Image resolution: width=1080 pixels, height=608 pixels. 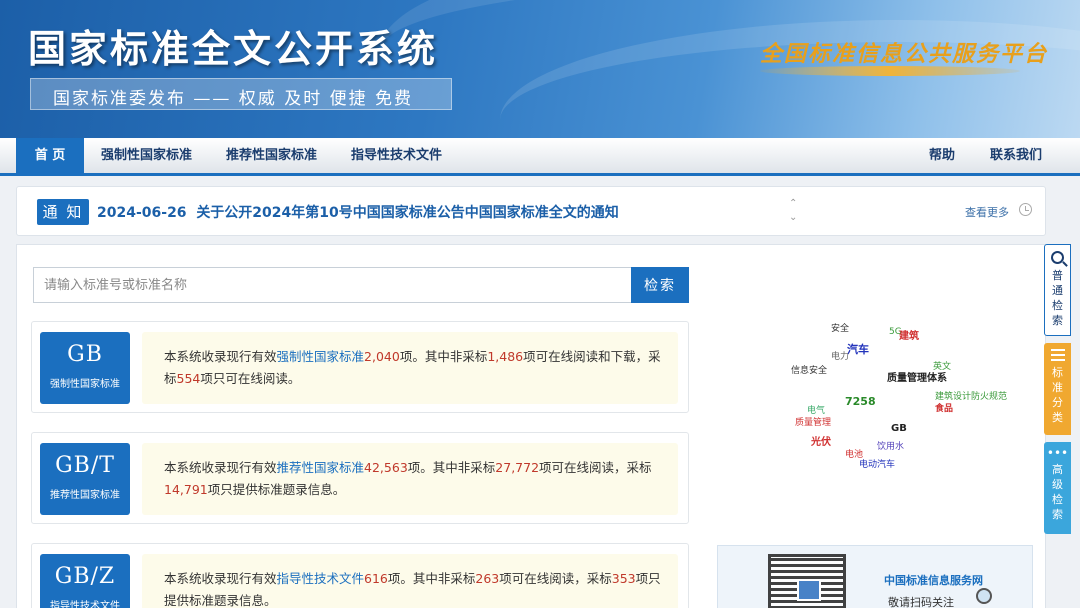 I want to click on cloud-keyword: 电力, so click(x=840, y=355).